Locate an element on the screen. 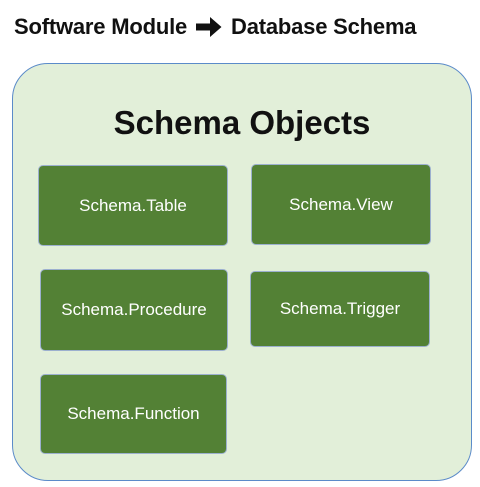 This screenshot has width=480, height=487. right-arrow-icon is located at coordinates (209, 27).